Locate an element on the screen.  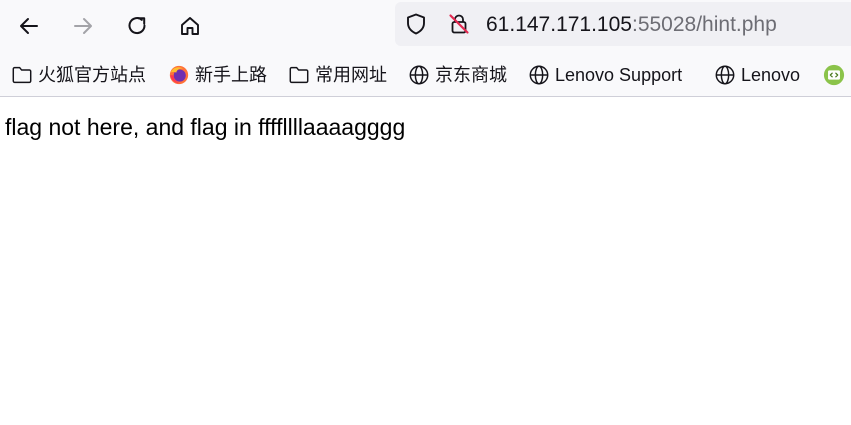
firefox-icon is located at coordinates (179, 75).